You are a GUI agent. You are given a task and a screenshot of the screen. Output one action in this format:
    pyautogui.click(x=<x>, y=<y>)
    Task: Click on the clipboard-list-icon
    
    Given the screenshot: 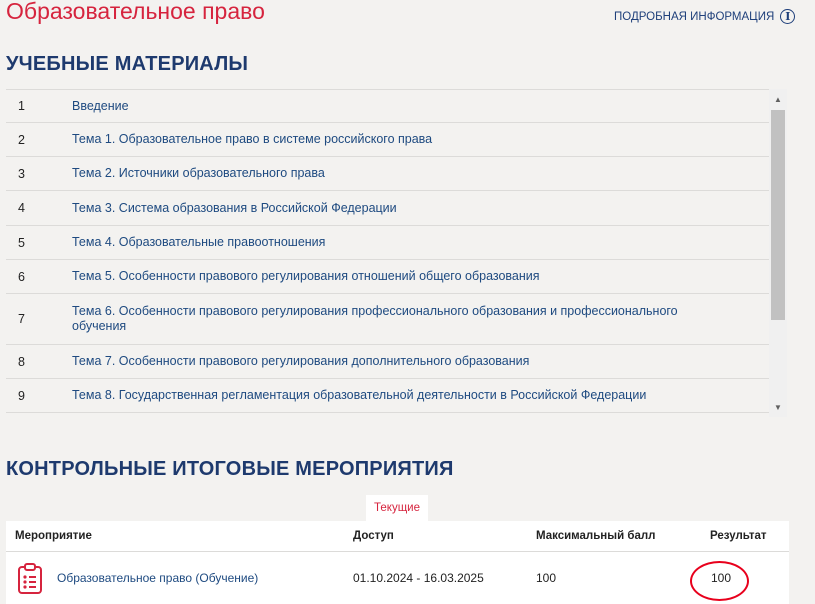 What is the action you would take?
    pyautogui.click(x=30, y=578)
    